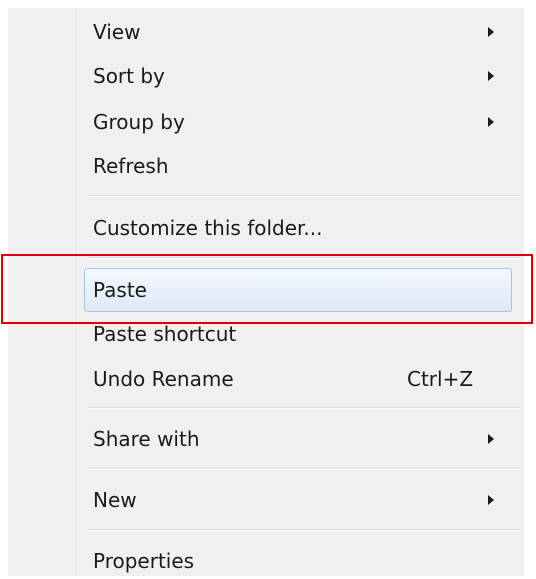  Describe the element at coordinates (266, 166) in the screenshot. I see `menu-item-refresh: Refresh` at that location.